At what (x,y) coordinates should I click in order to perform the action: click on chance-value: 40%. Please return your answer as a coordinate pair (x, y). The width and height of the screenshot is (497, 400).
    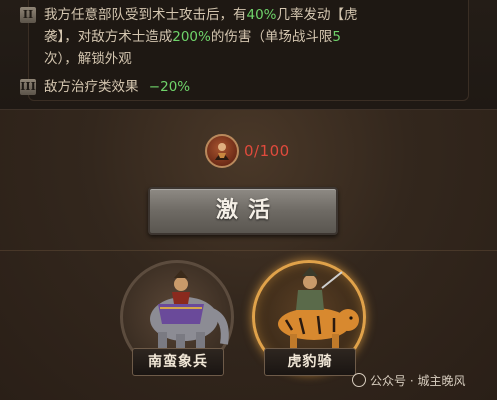
    Looking at the image, I should click on (261, 15).